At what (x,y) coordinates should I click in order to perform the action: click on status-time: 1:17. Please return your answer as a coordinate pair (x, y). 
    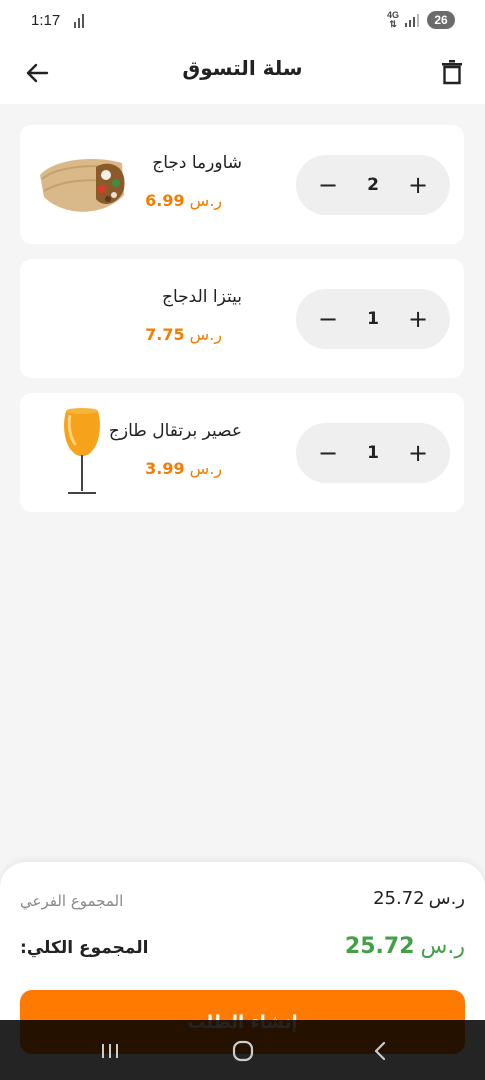
    Looking at the image, I should click on (46, 20).